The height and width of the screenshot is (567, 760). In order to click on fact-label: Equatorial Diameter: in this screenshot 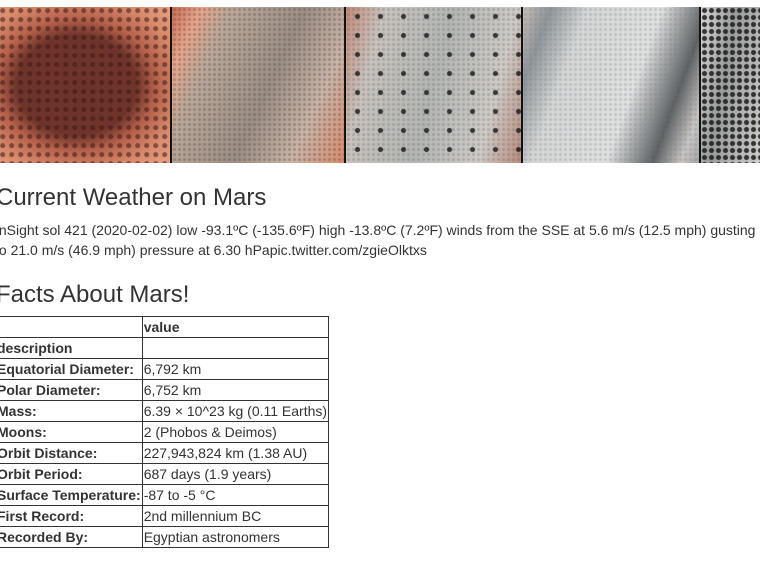, I will do `click(71, 369)`.